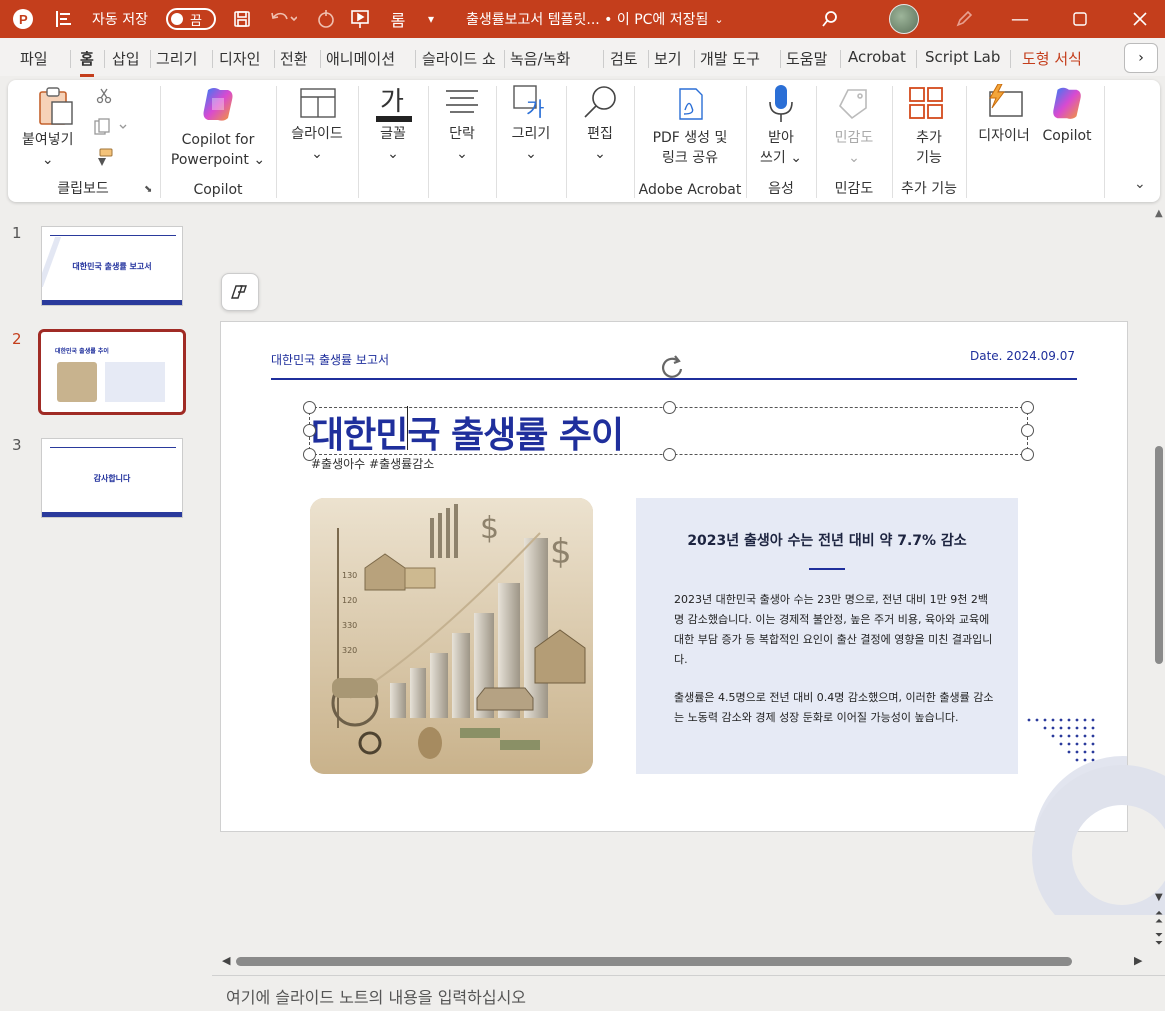 This screenshot has width=1165, height=1011. Describe the element at coordinates (1141, 58) in the screenshot. I see `tabs-scroll-right-icon: ›` at that location.